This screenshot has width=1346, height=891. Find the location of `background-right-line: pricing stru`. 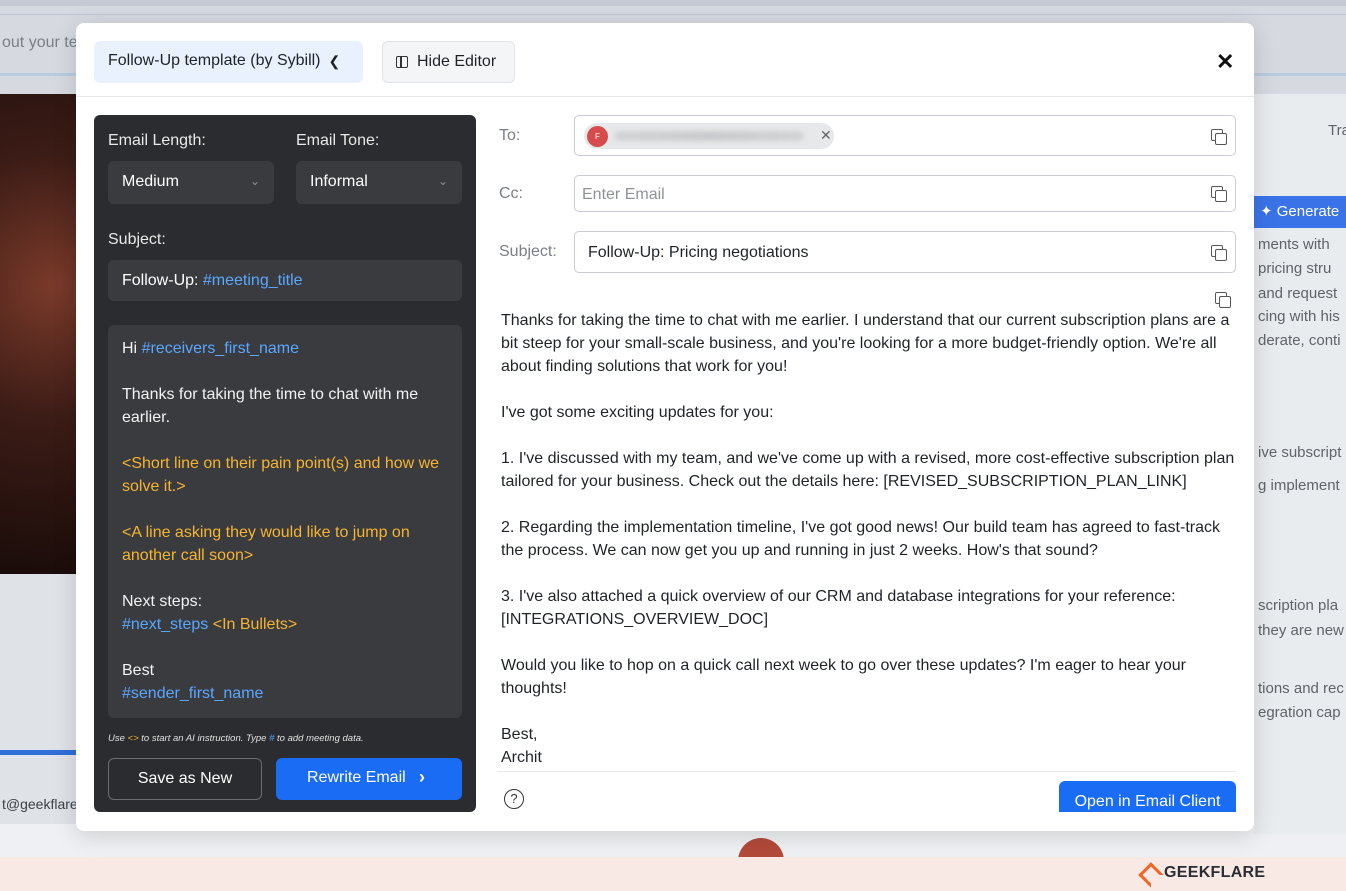

background-right-line: pricing stru is located at coordinates (1295, 268).